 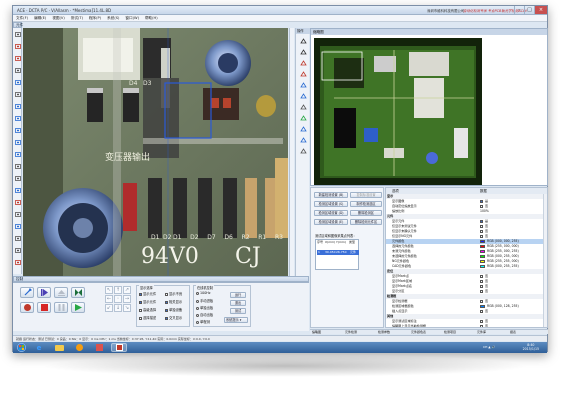 I want to click on menu-item: 测试(T), so click(x=77, y=18).